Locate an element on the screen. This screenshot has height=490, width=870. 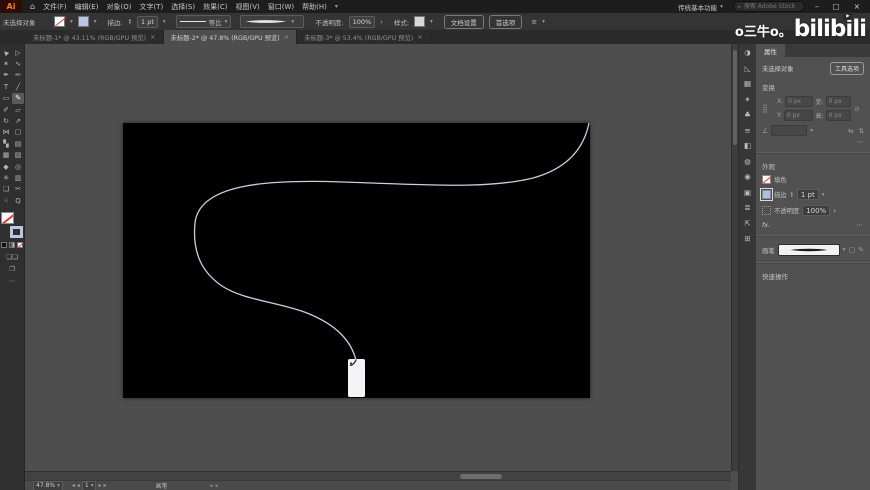
tool-free-transform: ▢ is located at coordinates (18, 132).